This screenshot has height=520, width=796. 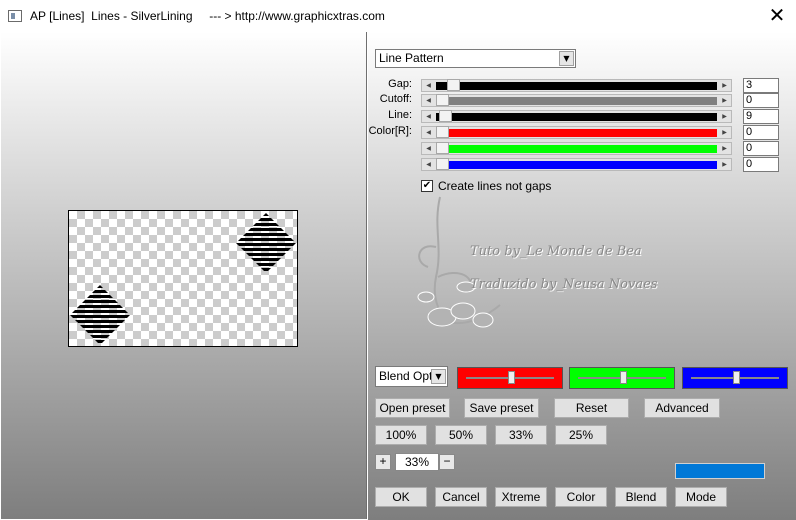 What do you see at coordinates (521, 435) in the screenshot?
I see `zoom-33-button: 33%` at bounding box center [521, 435].